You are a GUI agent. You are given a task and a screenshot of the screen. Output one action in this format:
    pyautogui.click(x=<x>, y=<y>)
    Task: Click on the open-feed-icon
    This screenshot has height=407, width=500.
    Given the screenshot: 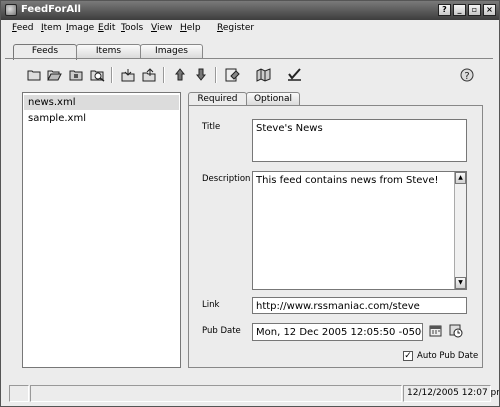 What is the action you would take?
    pyautogui.click(x=54, y=74)
    